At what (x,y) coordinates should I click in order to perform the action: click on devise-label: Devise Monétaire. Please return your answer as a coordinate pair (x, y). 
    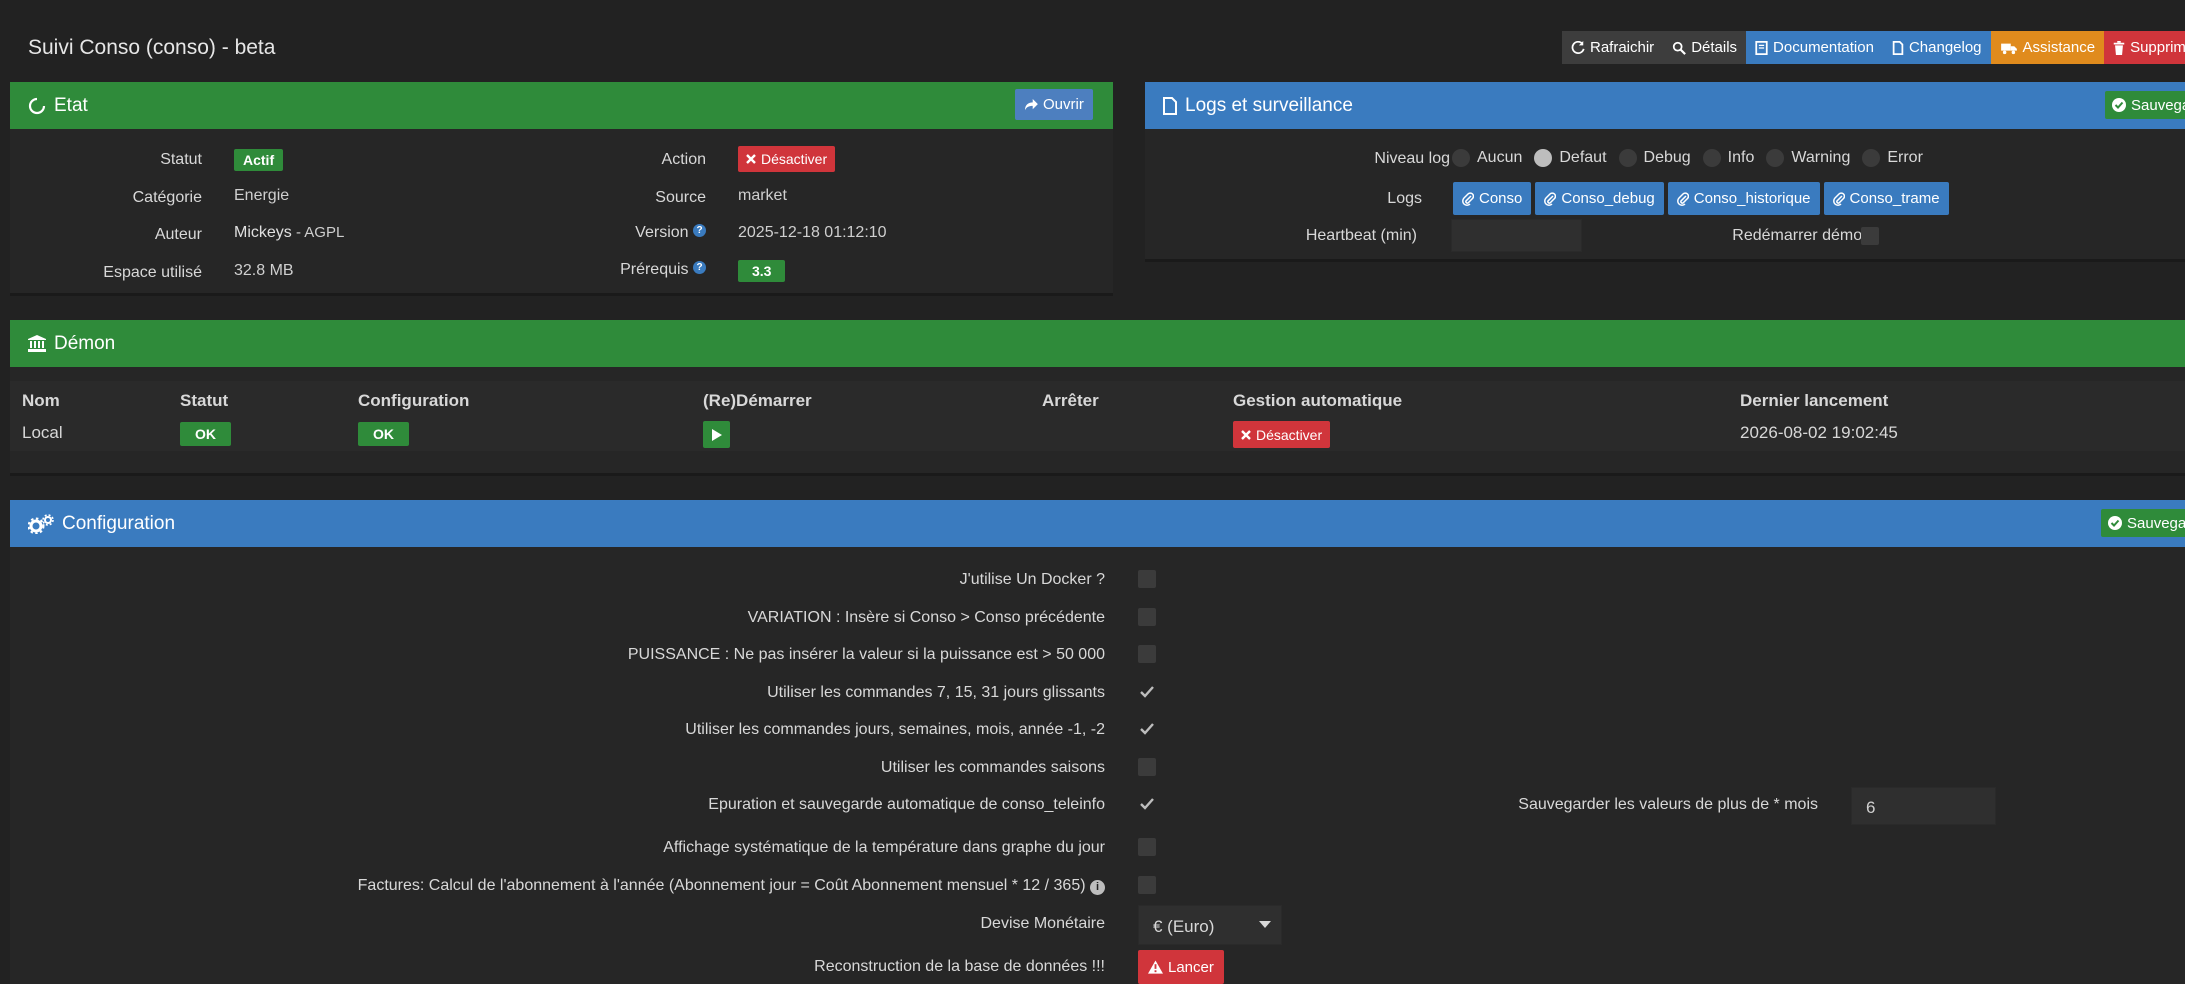
    Looking at the image, I should click on (1043, 923).